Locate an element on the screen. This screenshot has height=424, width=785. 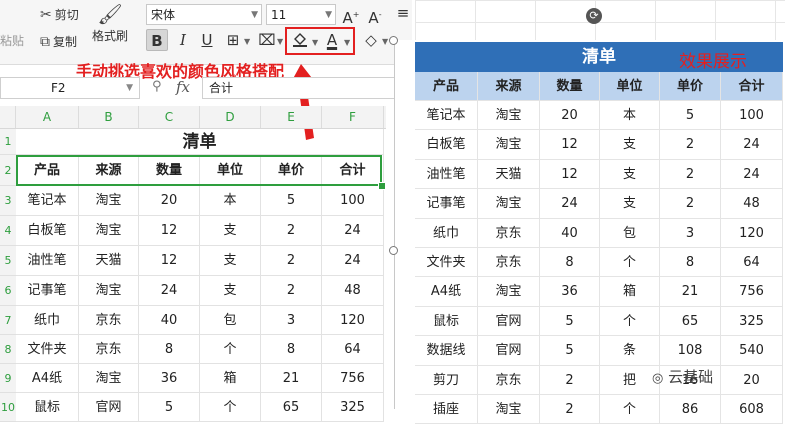
table-cell: 箱 is located at coordinates (230, 378).